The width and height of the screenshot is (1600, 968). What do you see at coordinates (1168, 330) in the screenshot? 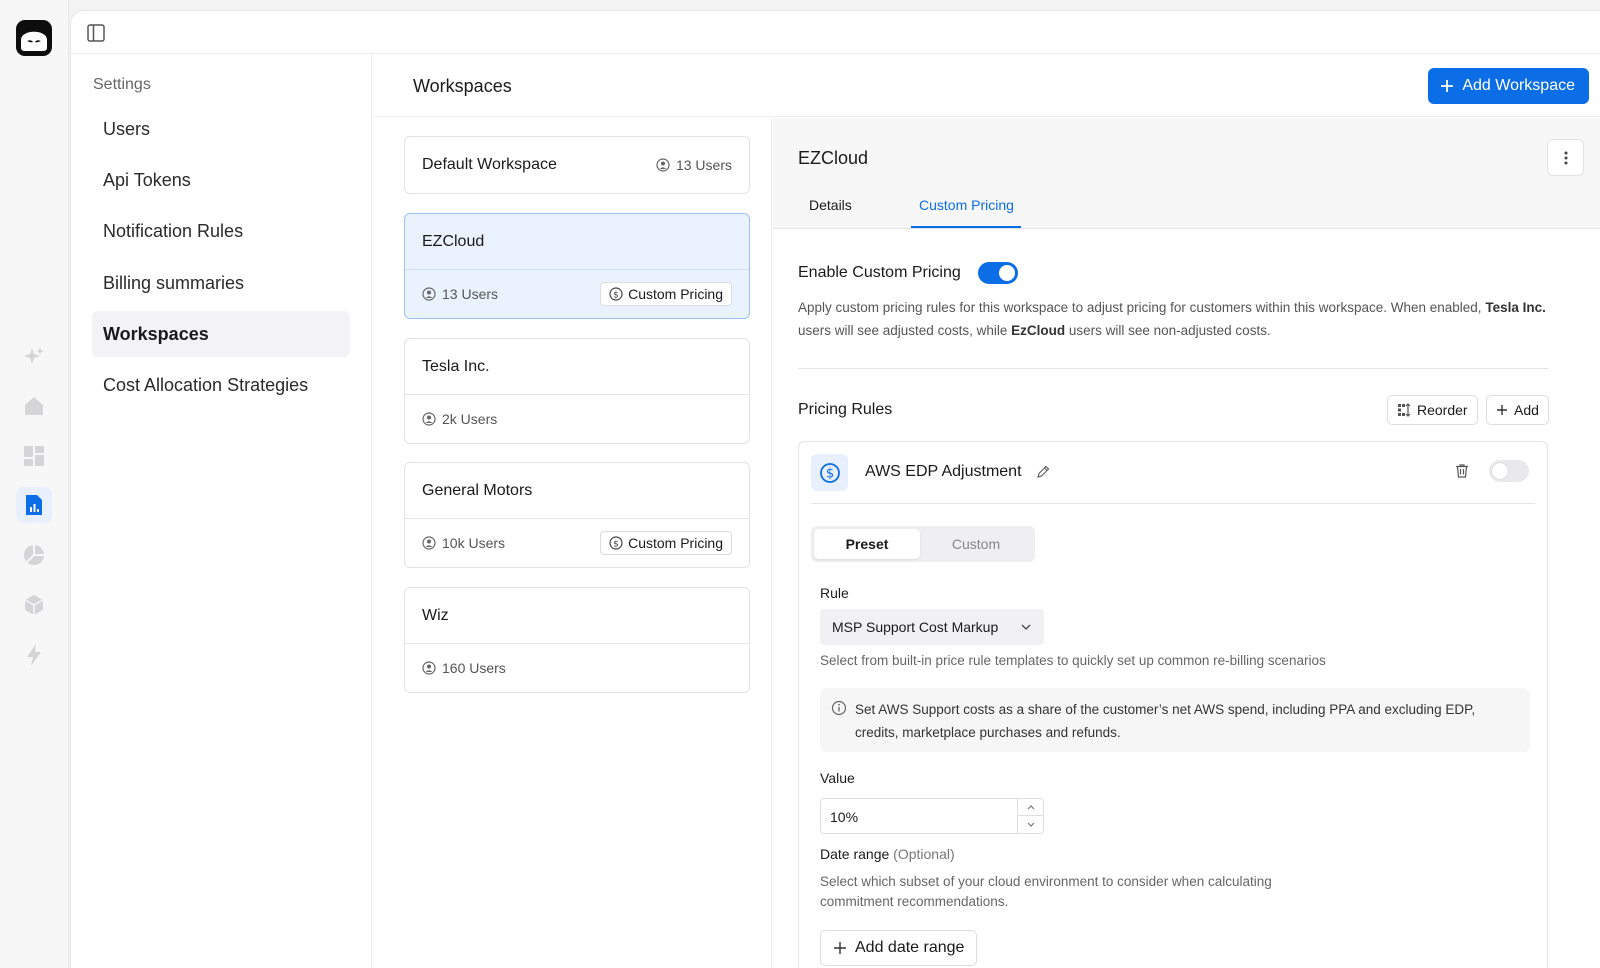
I see `desc-text: users will see non-adjusted costs.` at bounding box center [1168, 330].